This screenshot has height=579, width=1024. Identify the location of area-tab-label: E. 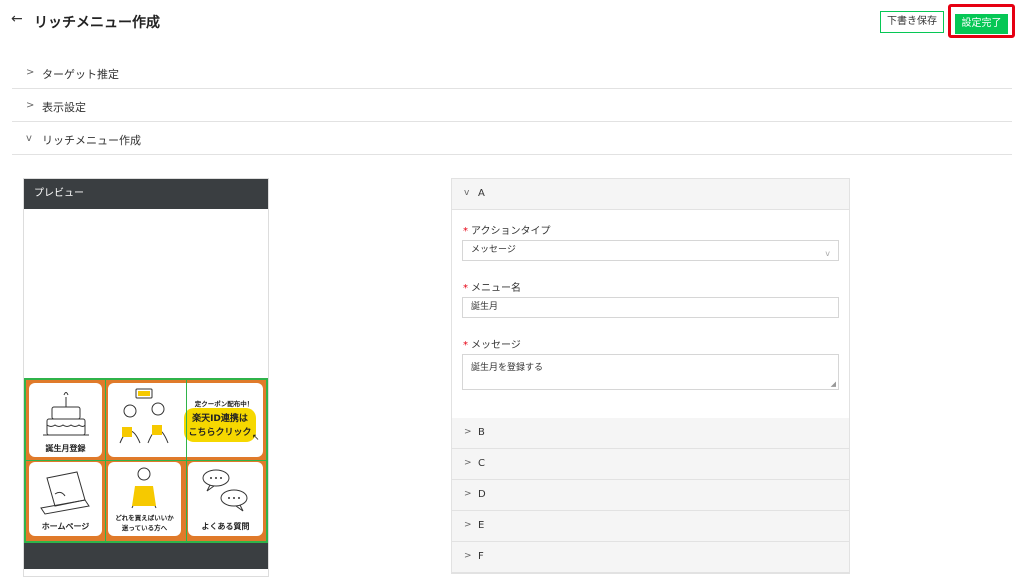
(481, 525).